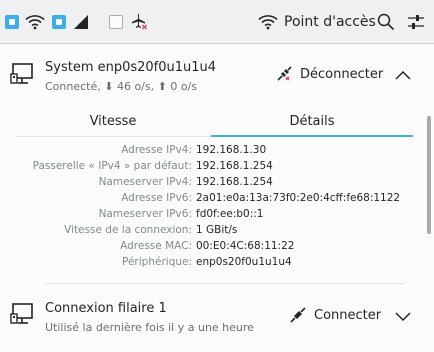 The width and height of the screenshot is (434, 352). I want to click on wired-toggle-checkbox, so click(12, 22).